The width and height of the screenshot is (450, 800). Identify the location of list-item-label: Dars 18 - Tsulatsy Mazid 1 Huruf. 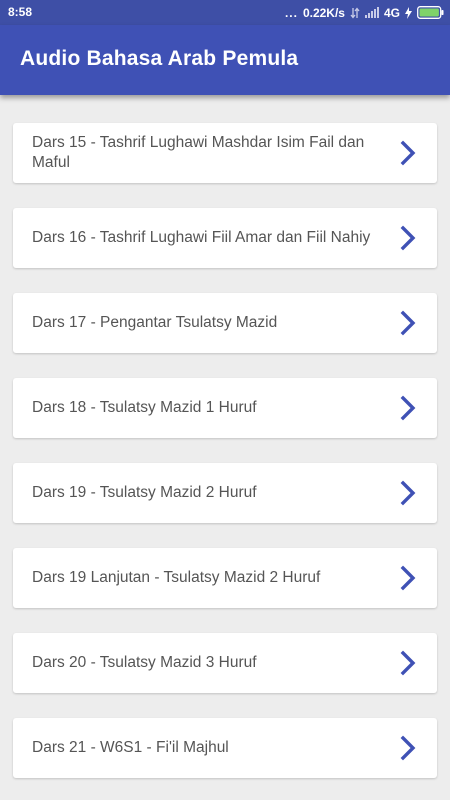
(144, 407).